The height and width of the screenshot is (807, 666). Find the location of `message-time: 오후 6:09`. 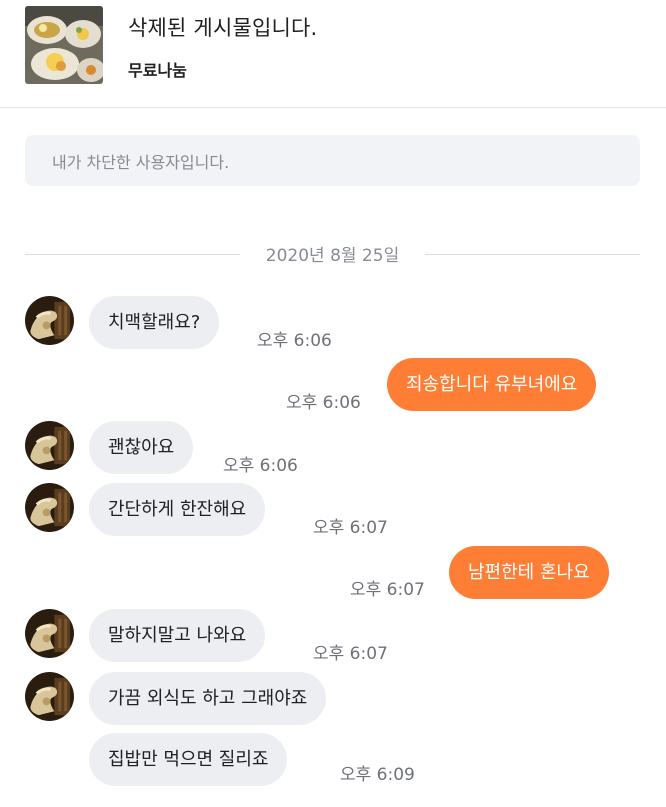

message-time: 오후 6:09 is located at coordinates (377, 775).